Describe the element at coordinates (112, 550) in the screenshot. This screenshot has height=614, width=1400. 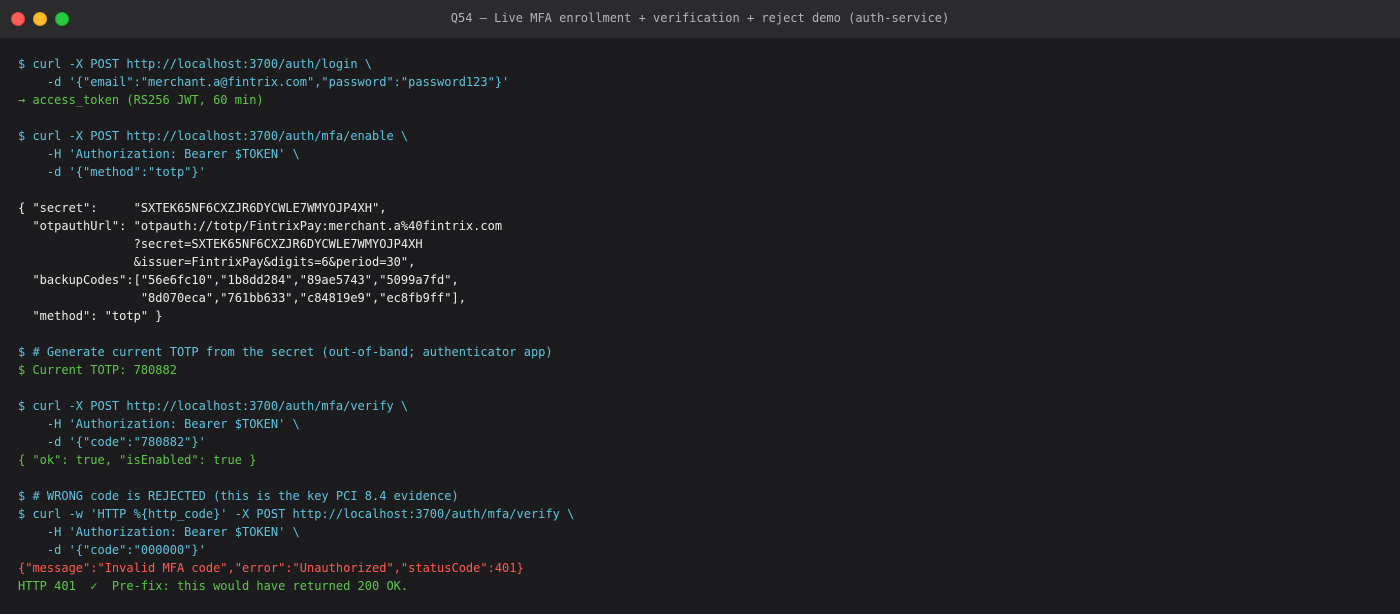
I see `terminal-line: -d '{"code":"000000"}'` at that location.